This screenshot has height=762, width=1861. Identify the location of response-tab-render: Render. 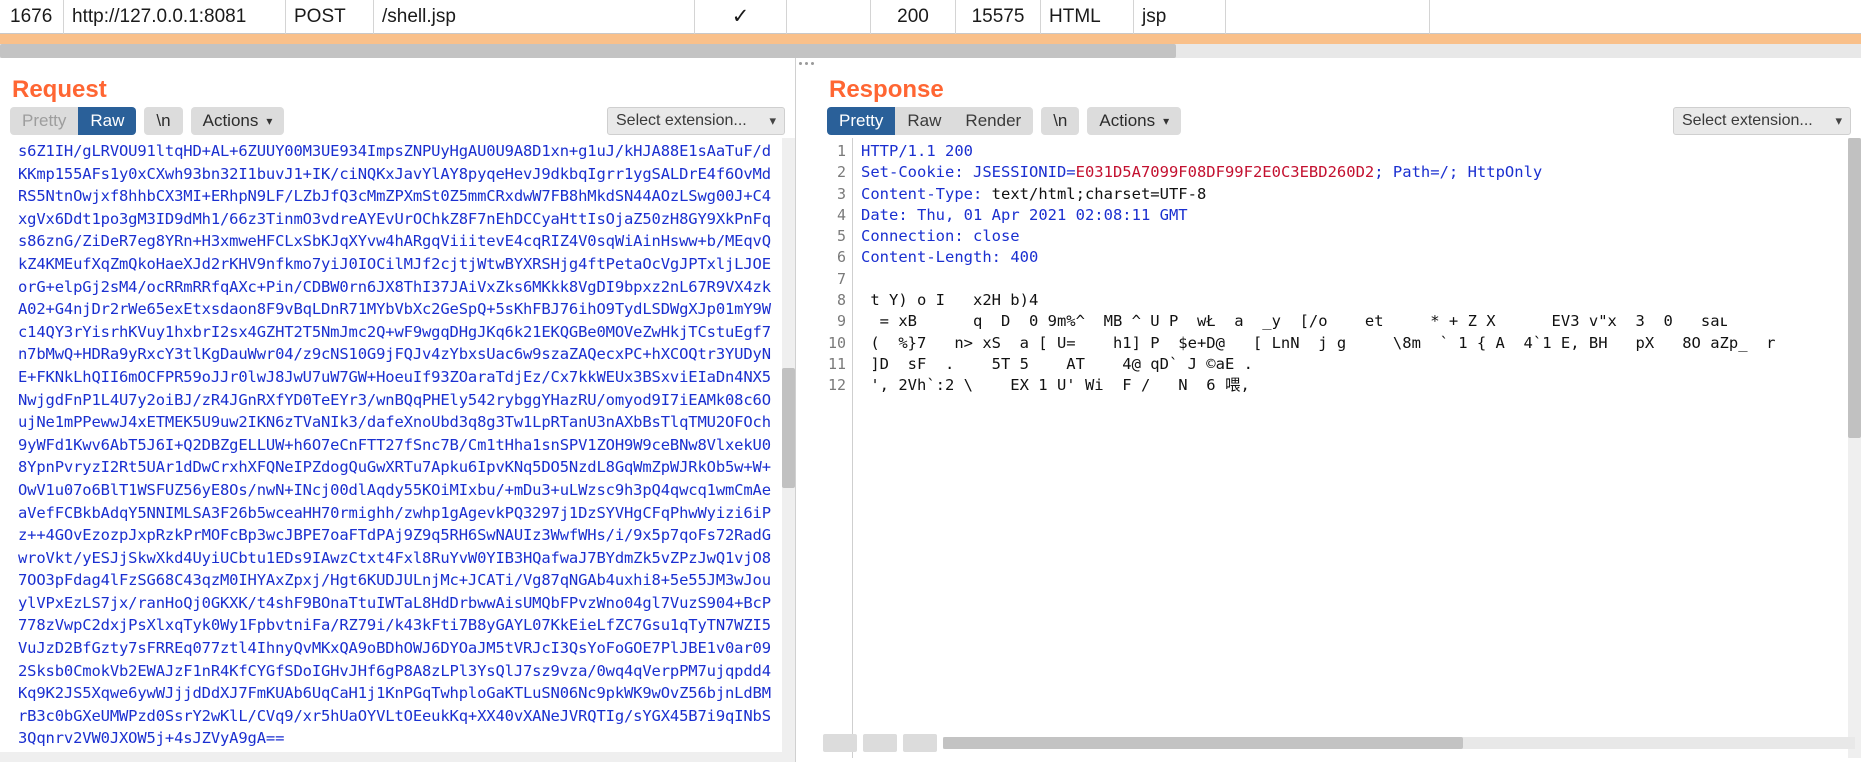
(993, 121).